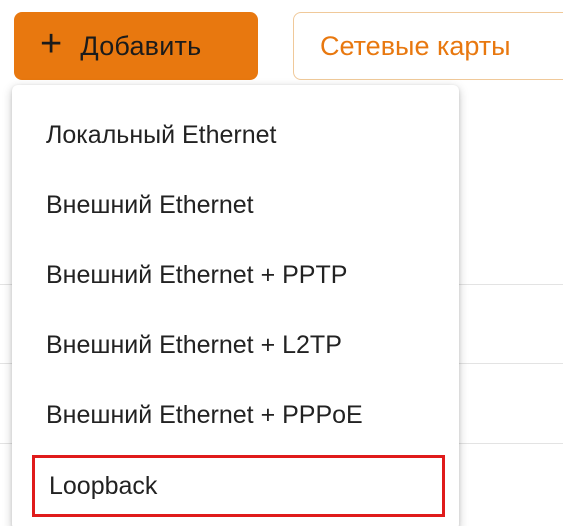 This screenshot has height=526, width=563. I want to click on menu-item-label: Внешний Ethernet + L2TP, so click(194, 344).